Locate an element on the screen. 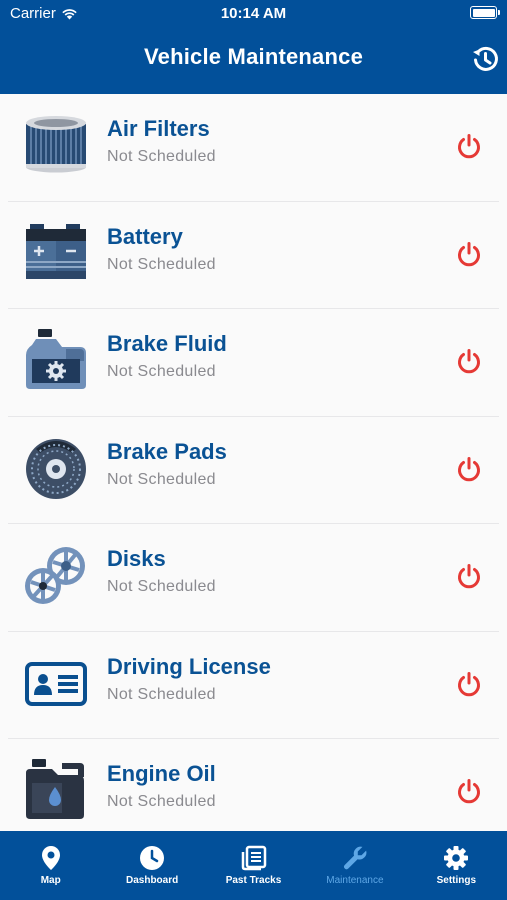 This screenshot has height=900, width=507. tracks-icon is located at coordinates (254, 858).